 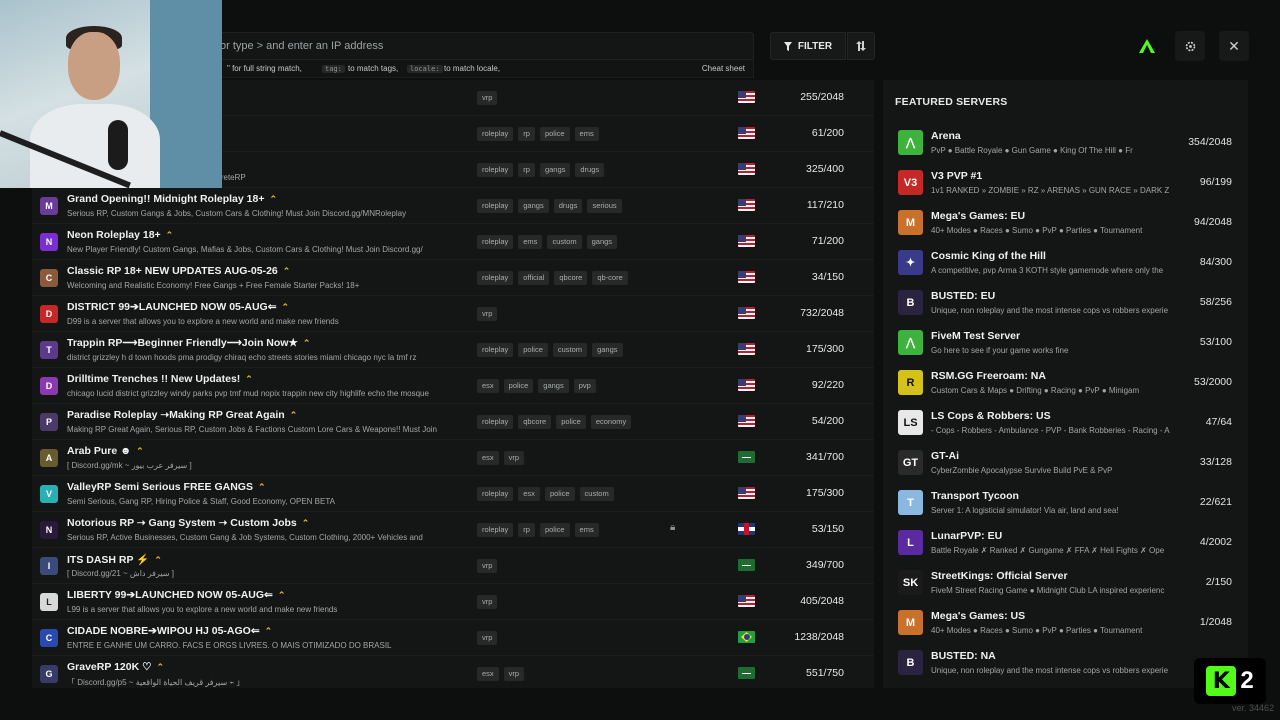 What do you see at coordinates (604, 206) in the screenshot?
I see `tag-chip: serious` at bounding box center [604, 206].